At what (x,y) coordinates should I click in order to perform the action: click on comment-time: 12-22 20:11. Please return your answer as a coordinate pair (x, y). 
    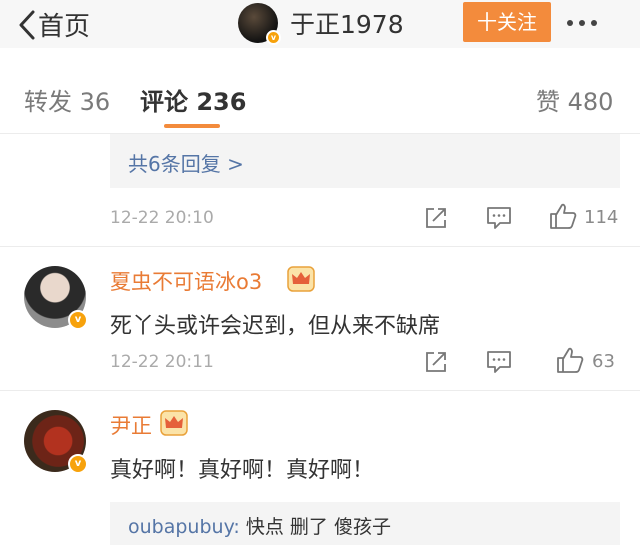
    Looking at the image, I should click on (162, 362).